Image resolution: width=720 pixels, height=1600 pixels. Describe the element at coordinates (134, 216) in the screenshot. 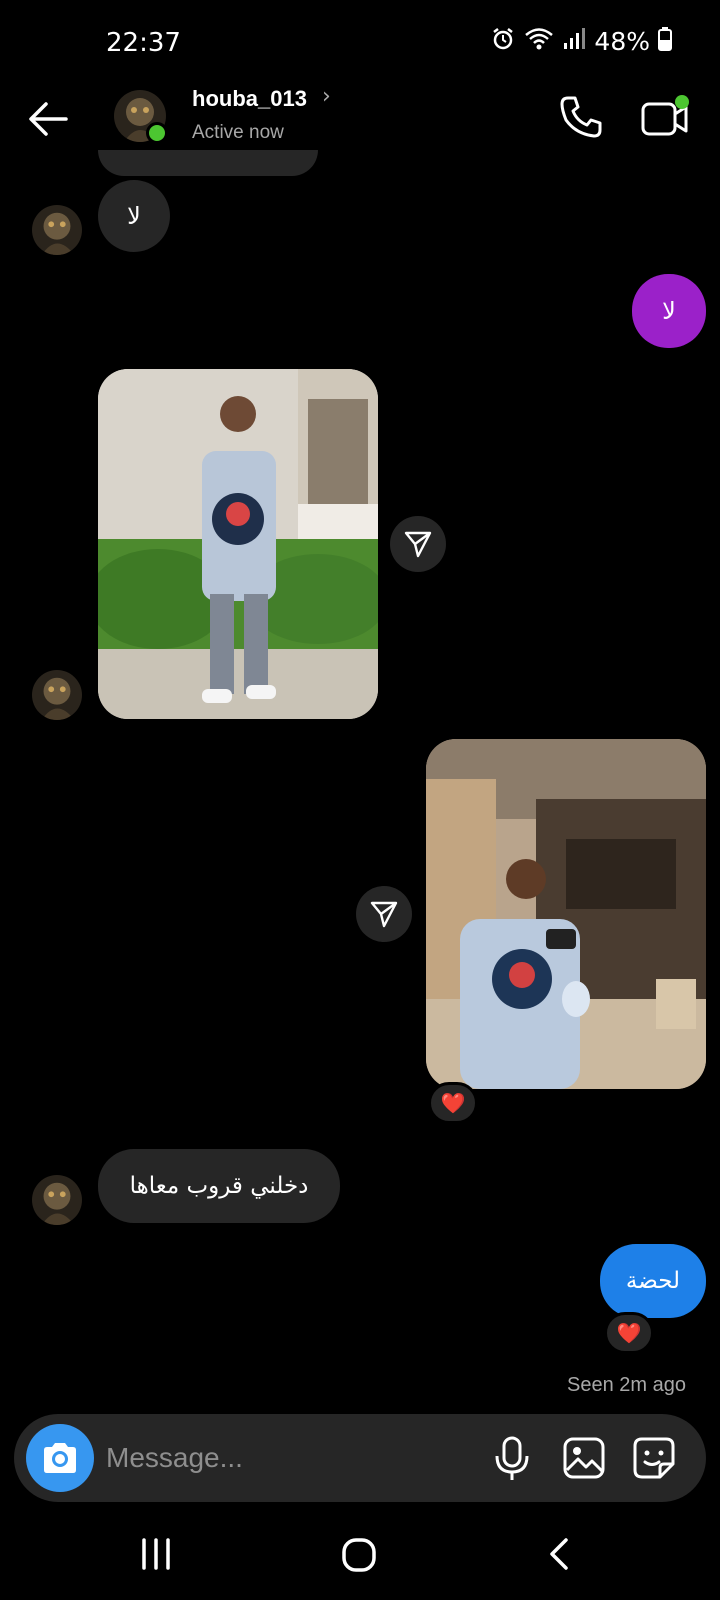

I see `incoming-message: لا` at that location.